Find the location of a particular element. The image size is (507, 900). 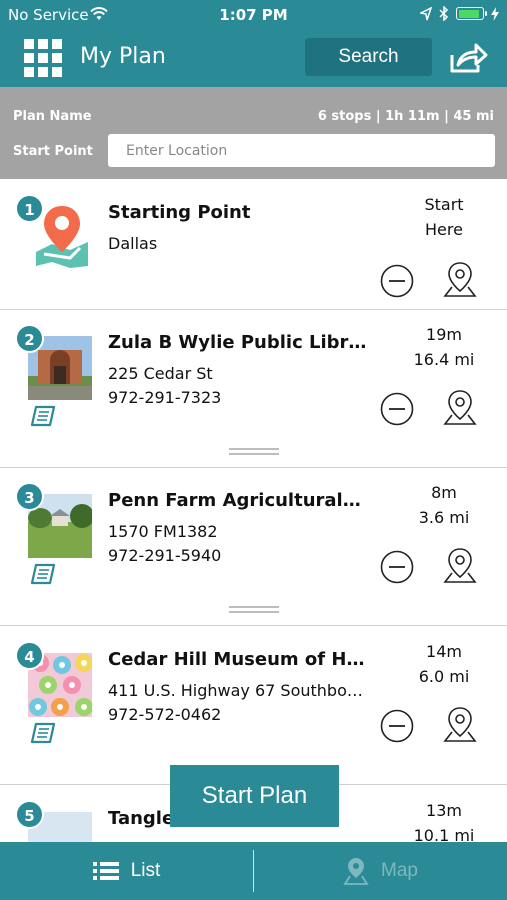

stop-address: 225 Cedar St is located at coordinates (160, 373).